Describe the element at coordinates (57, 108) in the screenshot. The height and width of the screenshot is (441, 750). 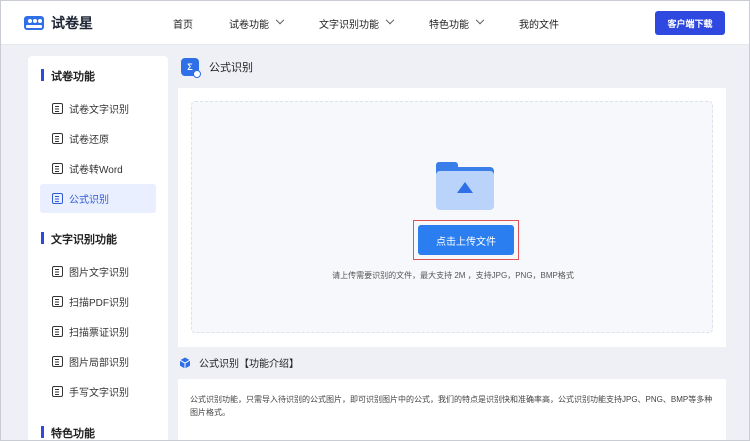
I see `document-icon` at that location.